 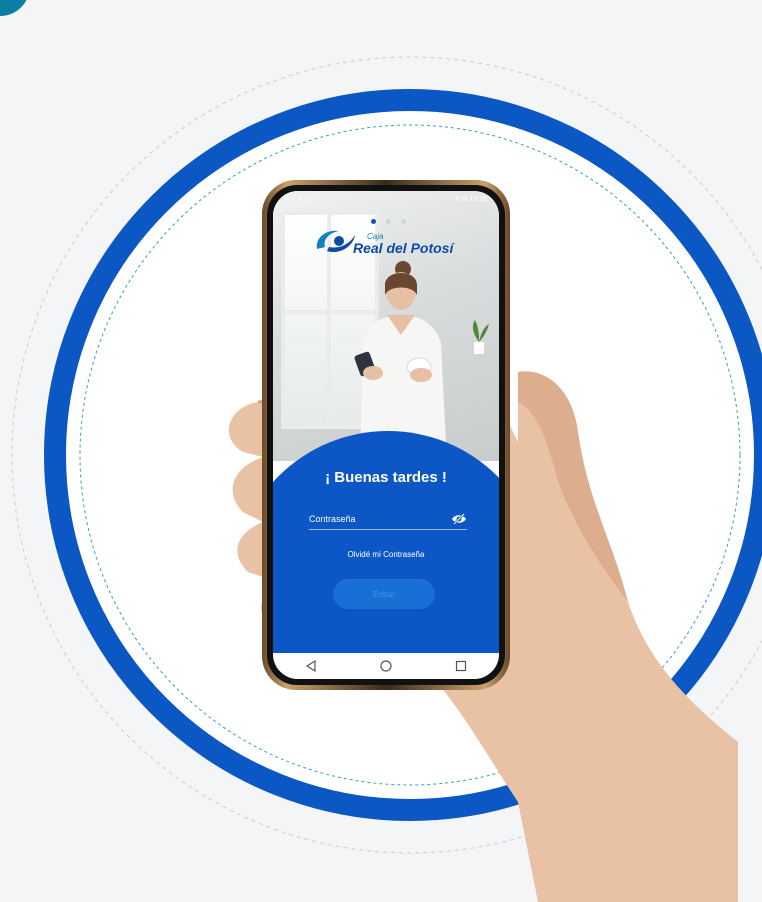 What do you see at coordinates (369, 519) in the screenshot?
I see `password-input` at bounding box center [369, 519].